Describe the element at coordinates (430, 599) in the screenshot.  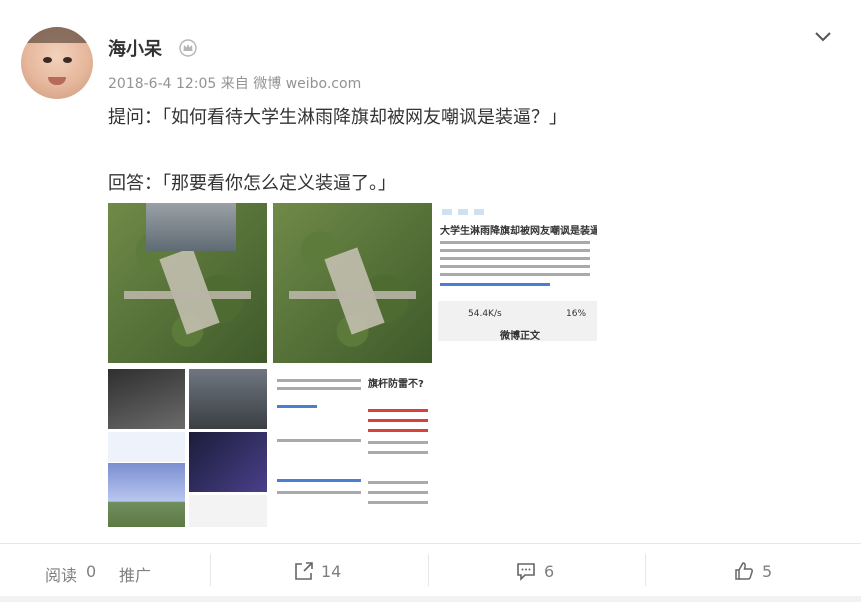
I see `card-bottom-gap` at that location.